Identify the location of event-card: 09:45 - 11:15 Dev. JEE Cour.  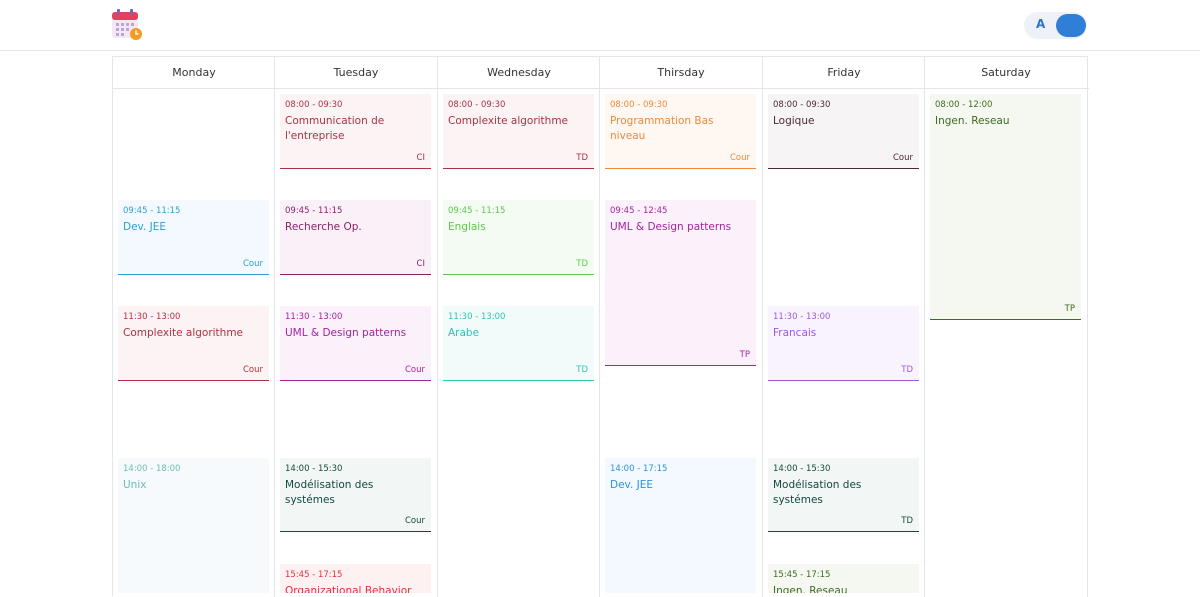
(193, 237).